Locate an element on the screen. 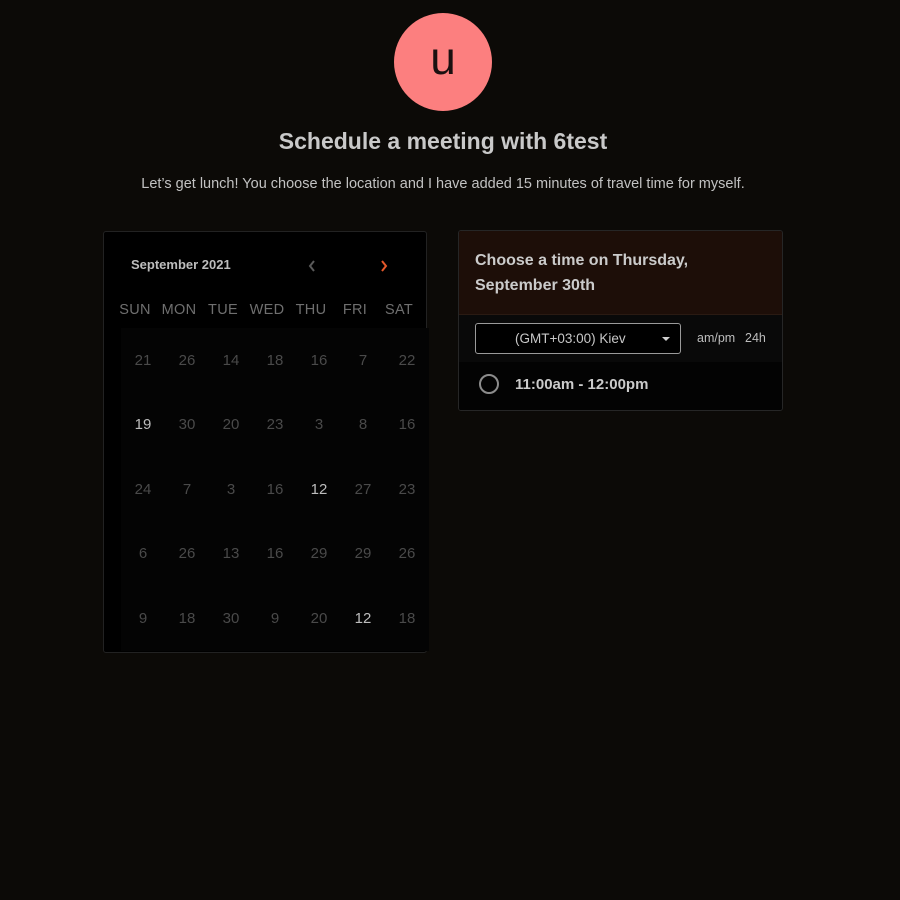 The width and height of the screenshot is (900, 900). time-slot-radio is located at coordinates (489, 384).